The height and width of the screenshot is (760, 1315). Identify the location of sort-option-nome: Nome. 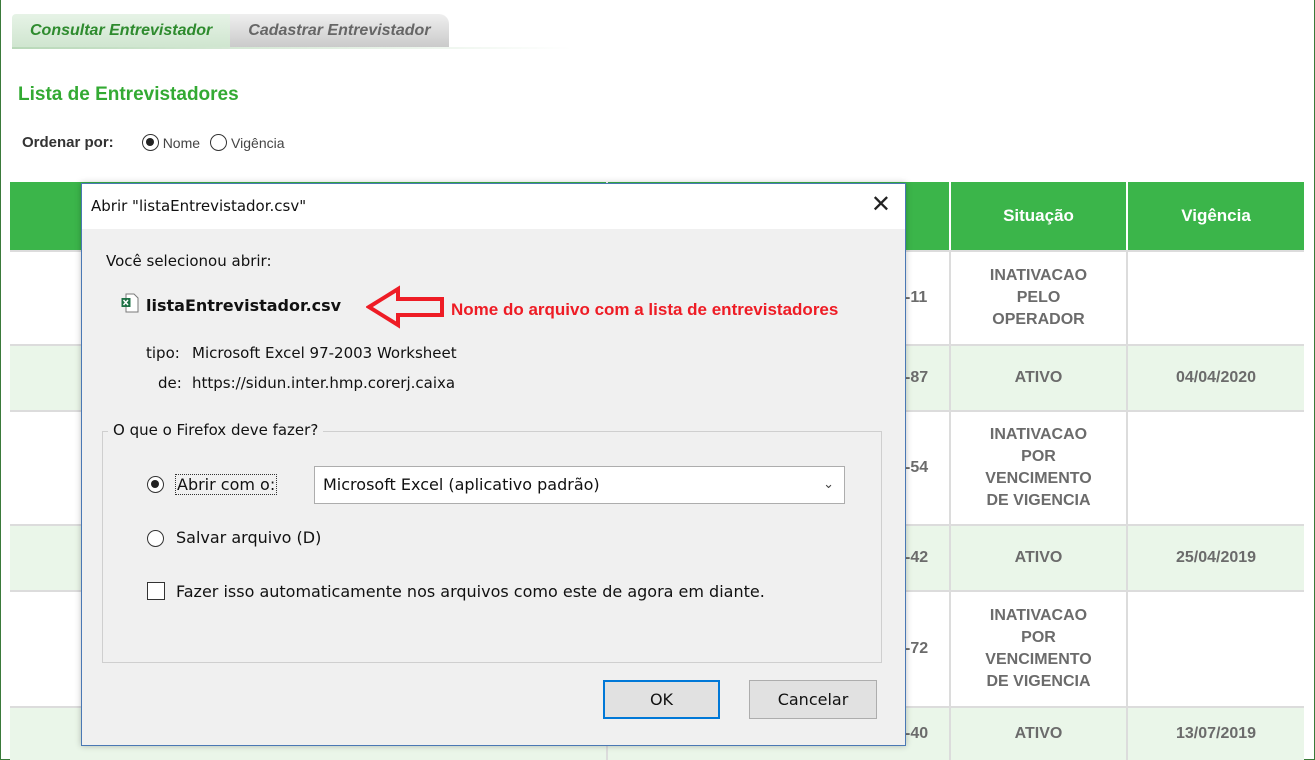
(171, 142).